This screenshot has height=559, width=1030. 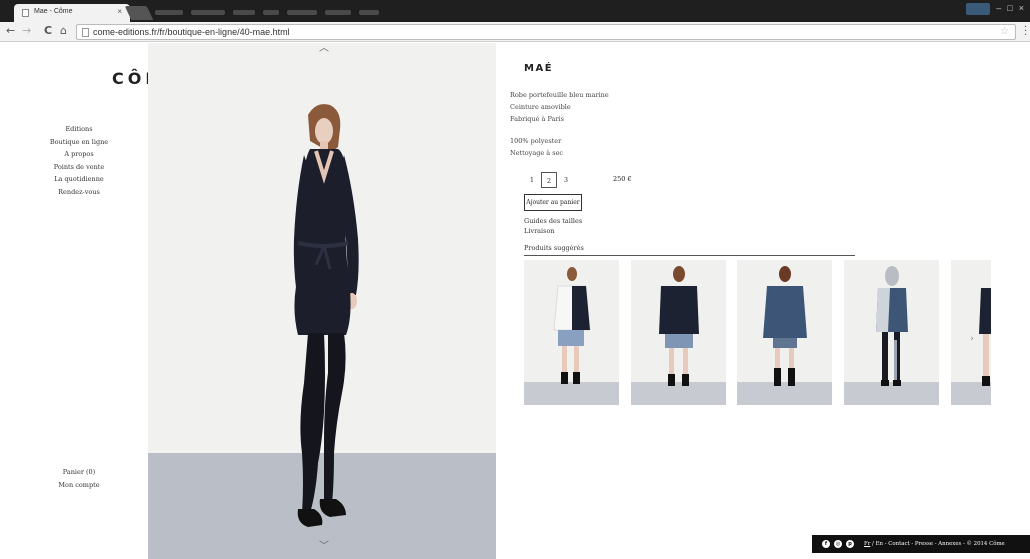 I want to click on scroll-up-arrow-icon: ︿, so click(x=326, y=48).